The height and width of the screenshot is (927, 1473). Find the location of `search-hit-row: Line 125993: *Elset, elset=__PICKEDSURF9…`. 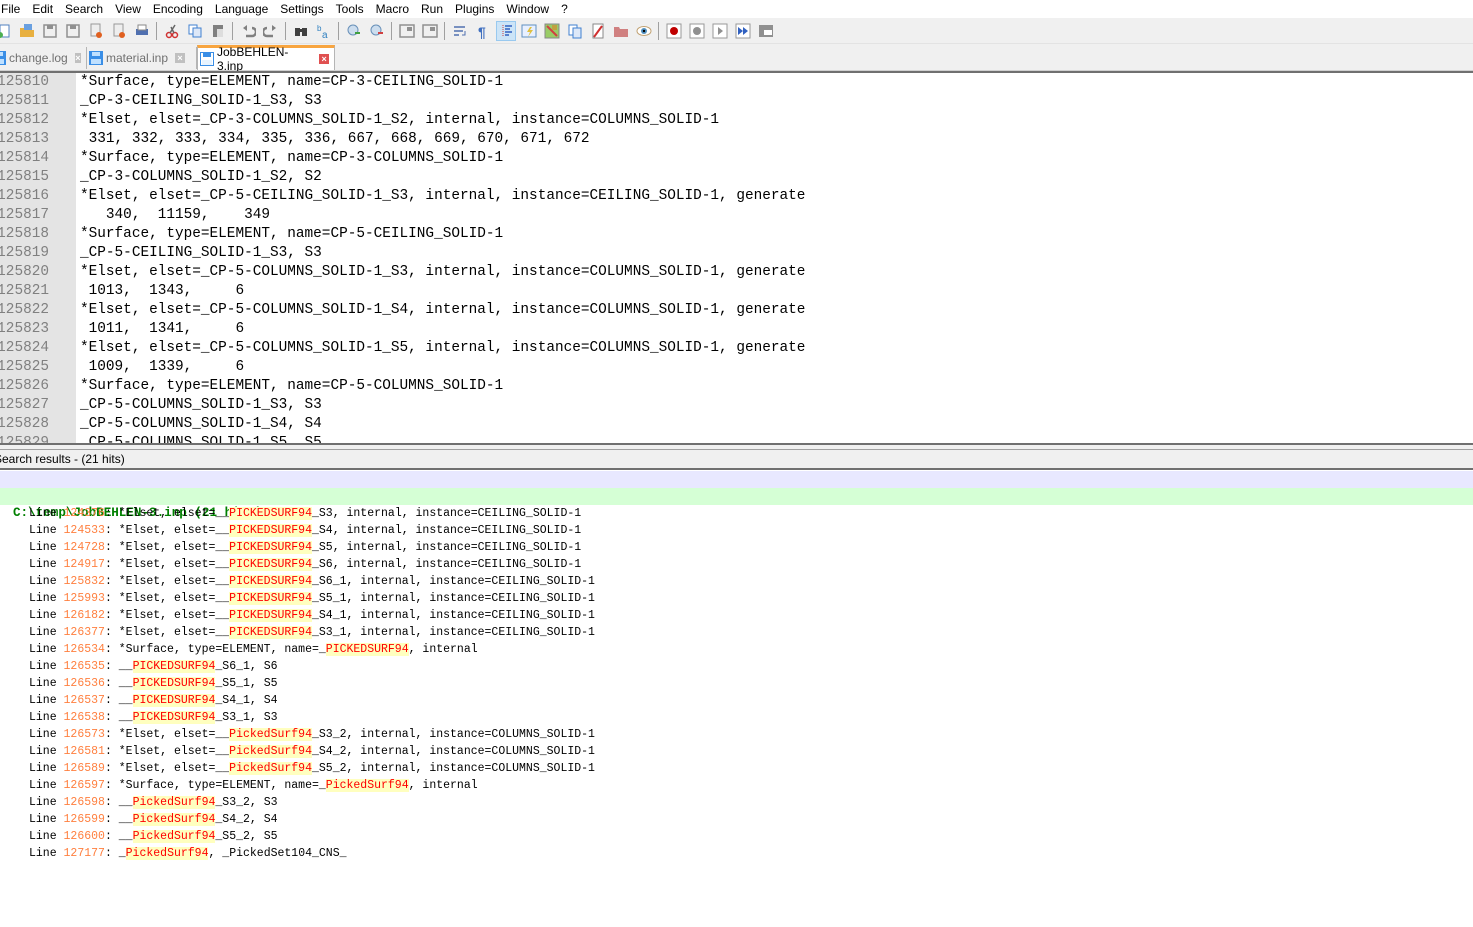

search-hit-row: Line 125993: *Elset, elset=__PICKEDSURF9… is located at coordinates (312, 598).